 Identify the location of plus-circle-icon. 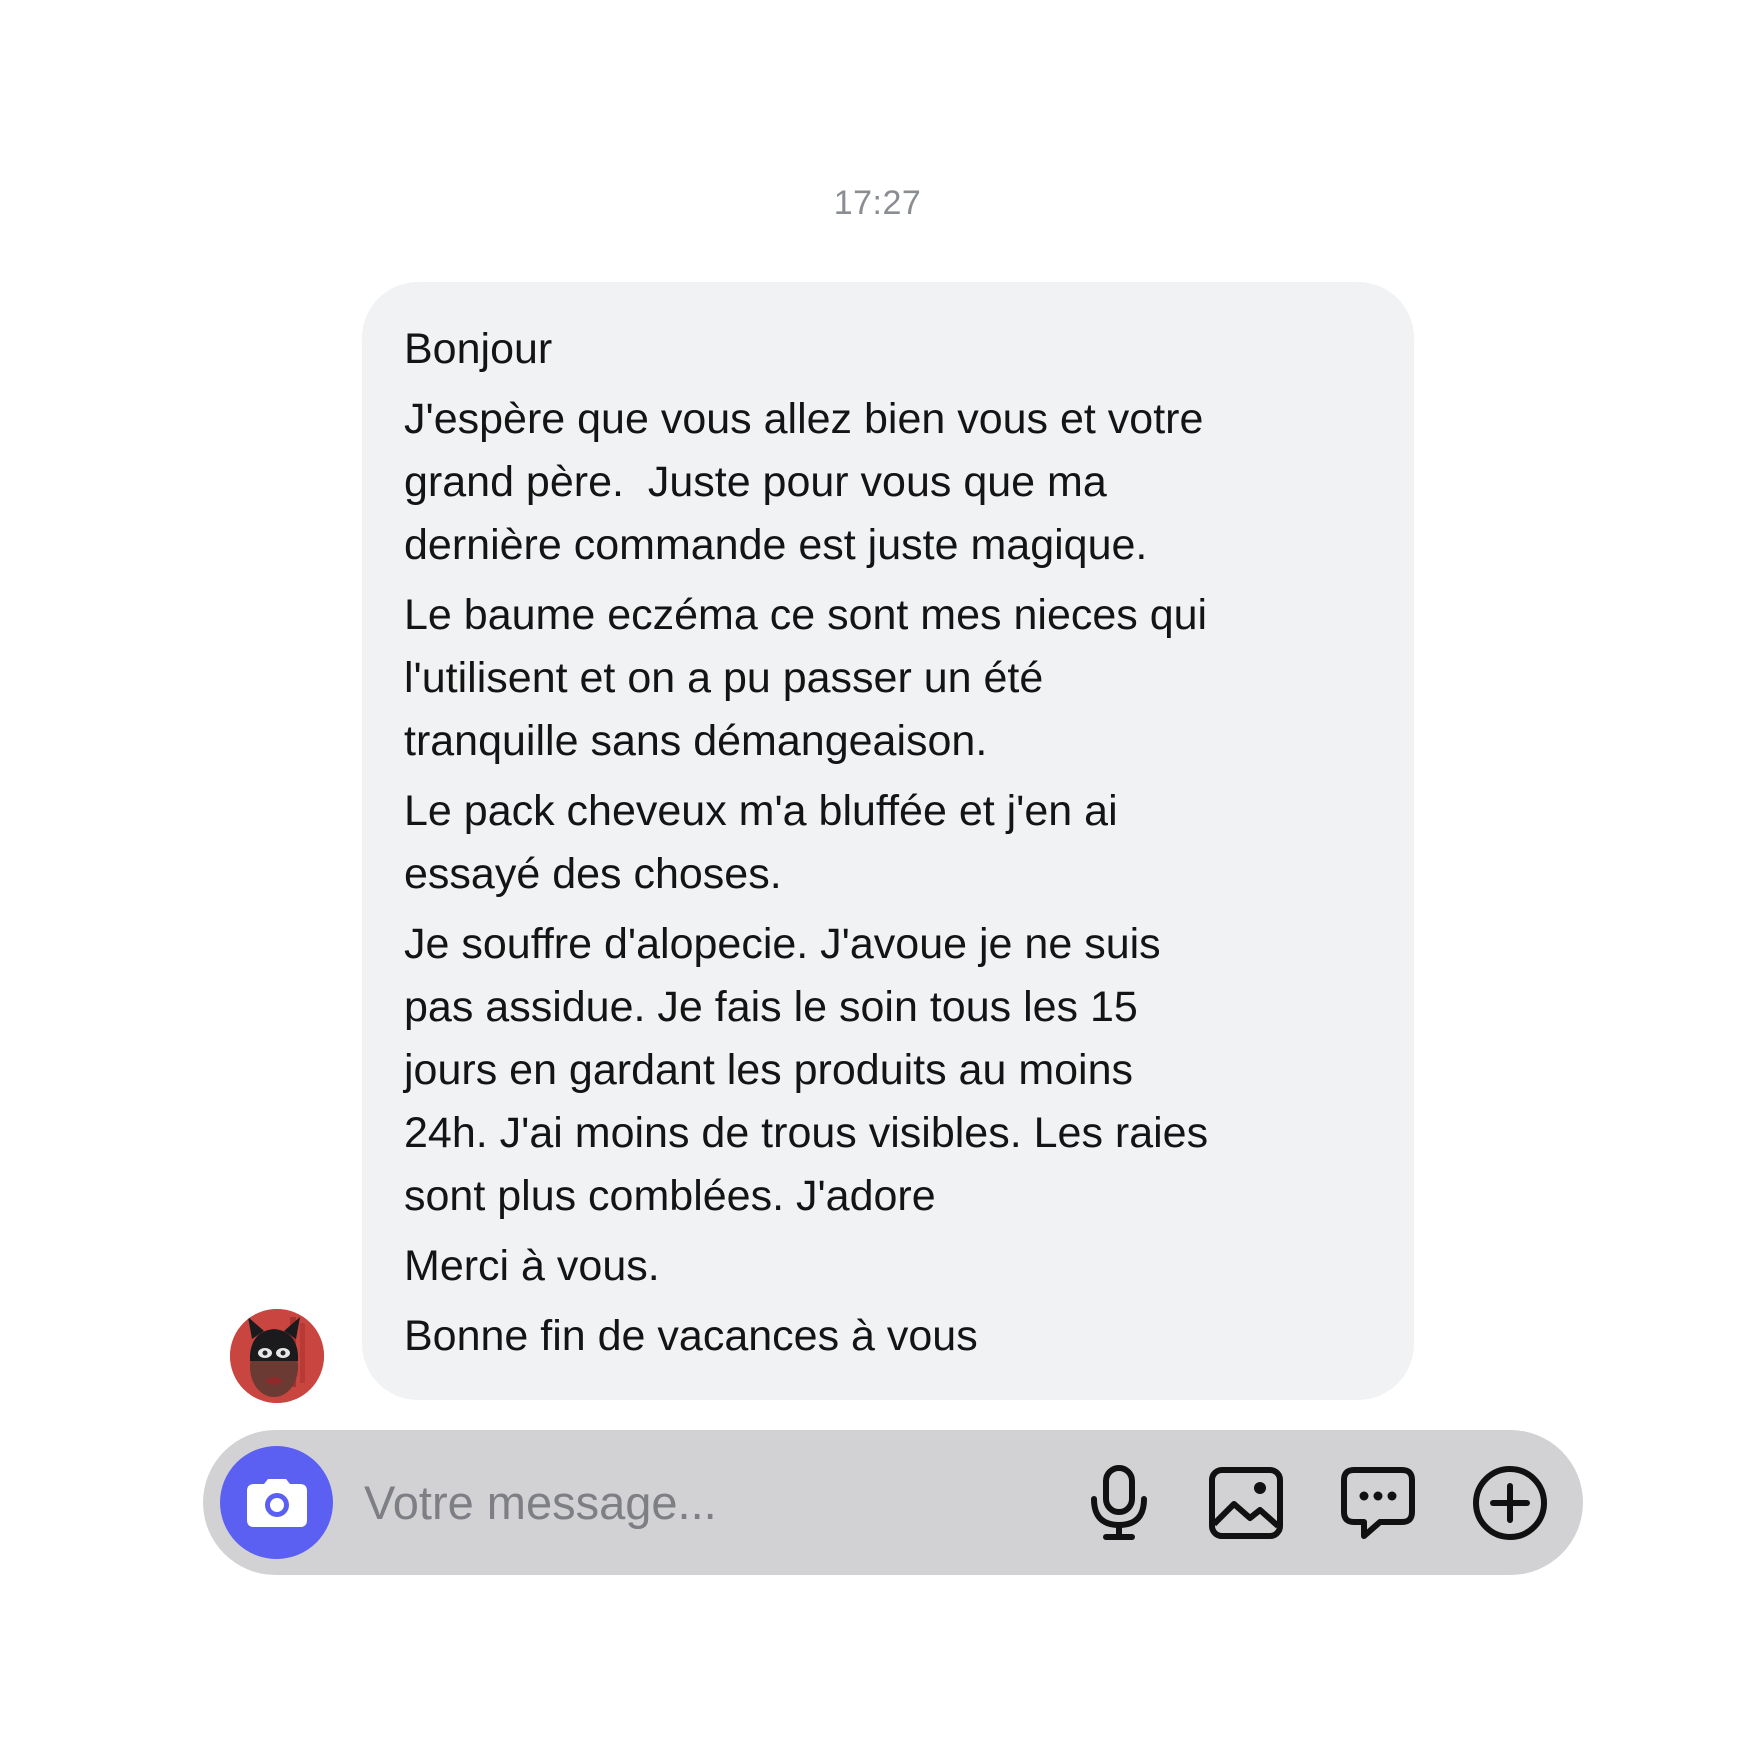
(1510, 1503).